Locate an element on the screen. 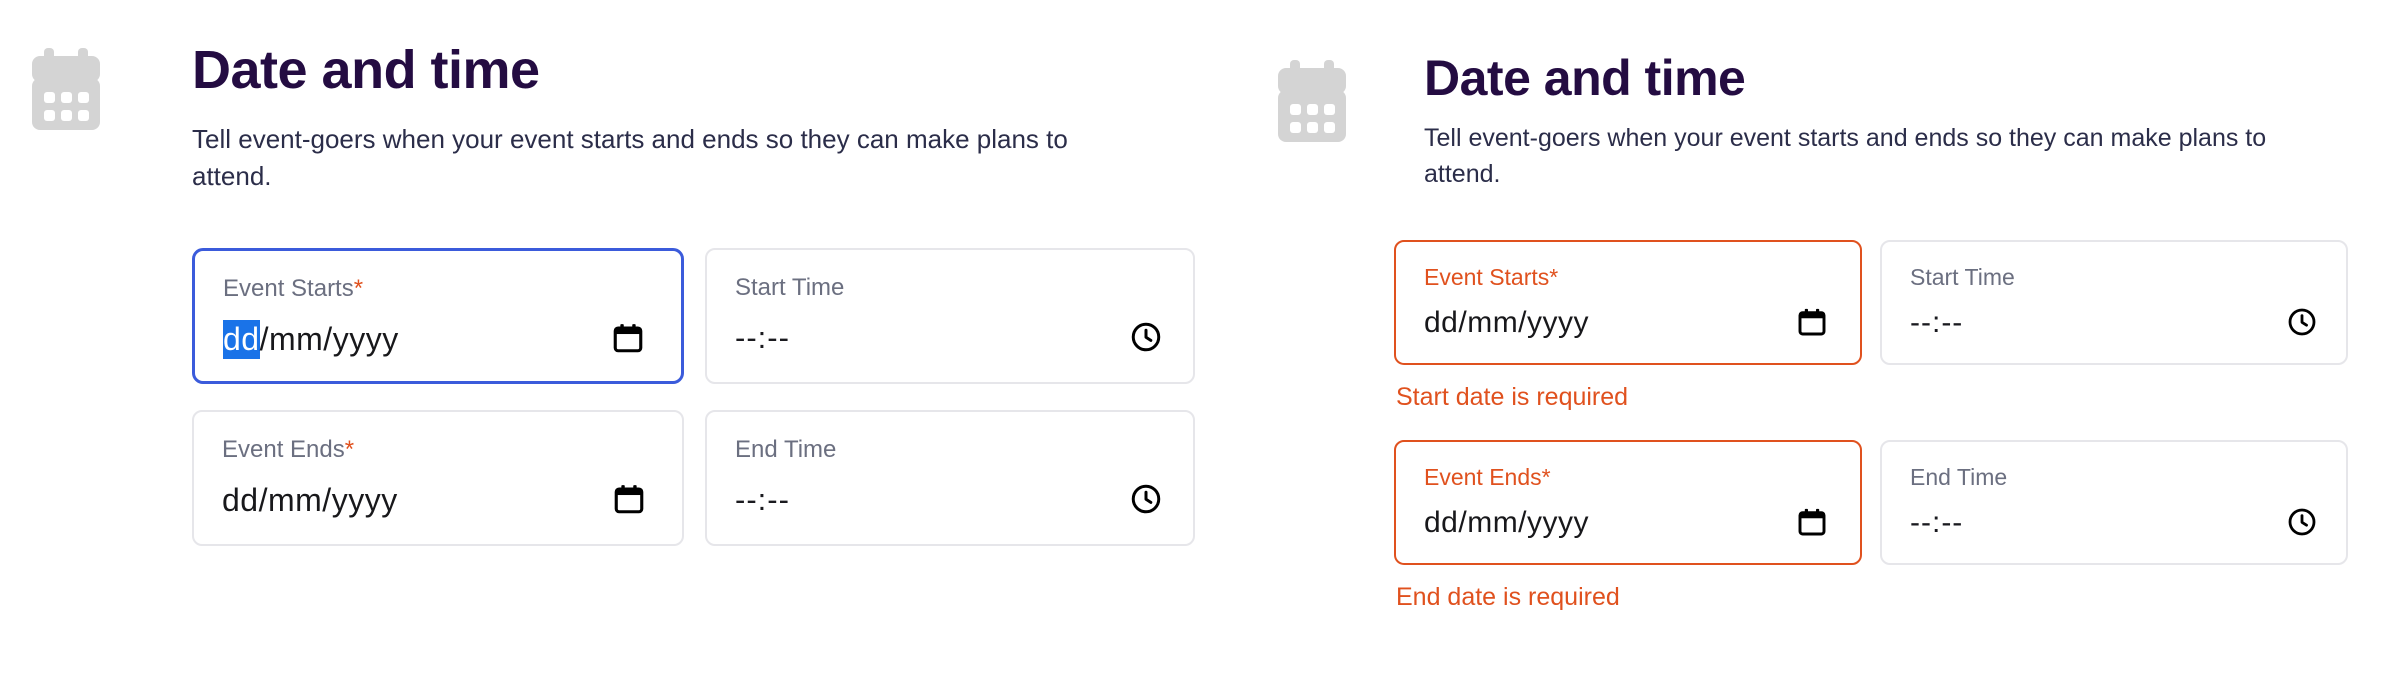 The width and height of the screenshot is (2400, 675). error-message-end-date: End date is required is located at coordinates (1508, 597).